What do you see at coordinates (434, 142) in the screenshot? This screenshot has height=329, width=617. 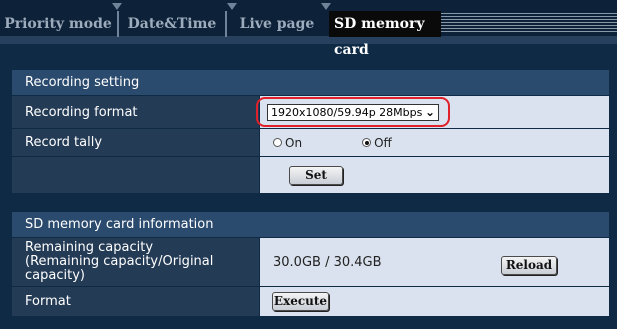 I see `record-tally-options: On Off` at bounding box center [434, 142].